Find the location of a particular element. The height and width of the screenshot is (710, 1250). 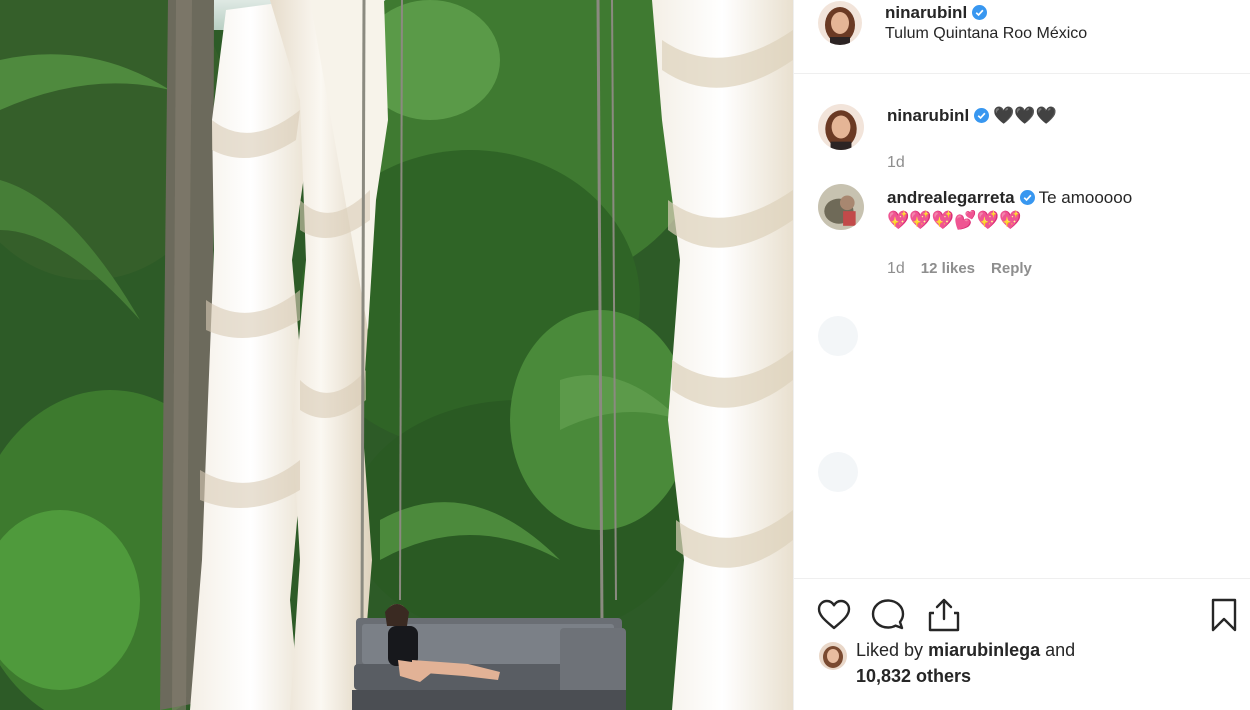

liked-by-prefix: Liked by is located at coordinates (890, 650).